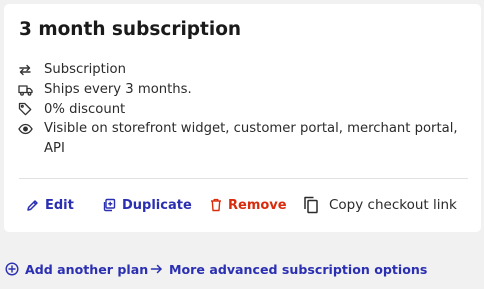 The image size is (484, 289). What do you see at coordinates (238, 70) in the screenshot?
I see `detail-type: Subscription` at bounding box center [238, 70].